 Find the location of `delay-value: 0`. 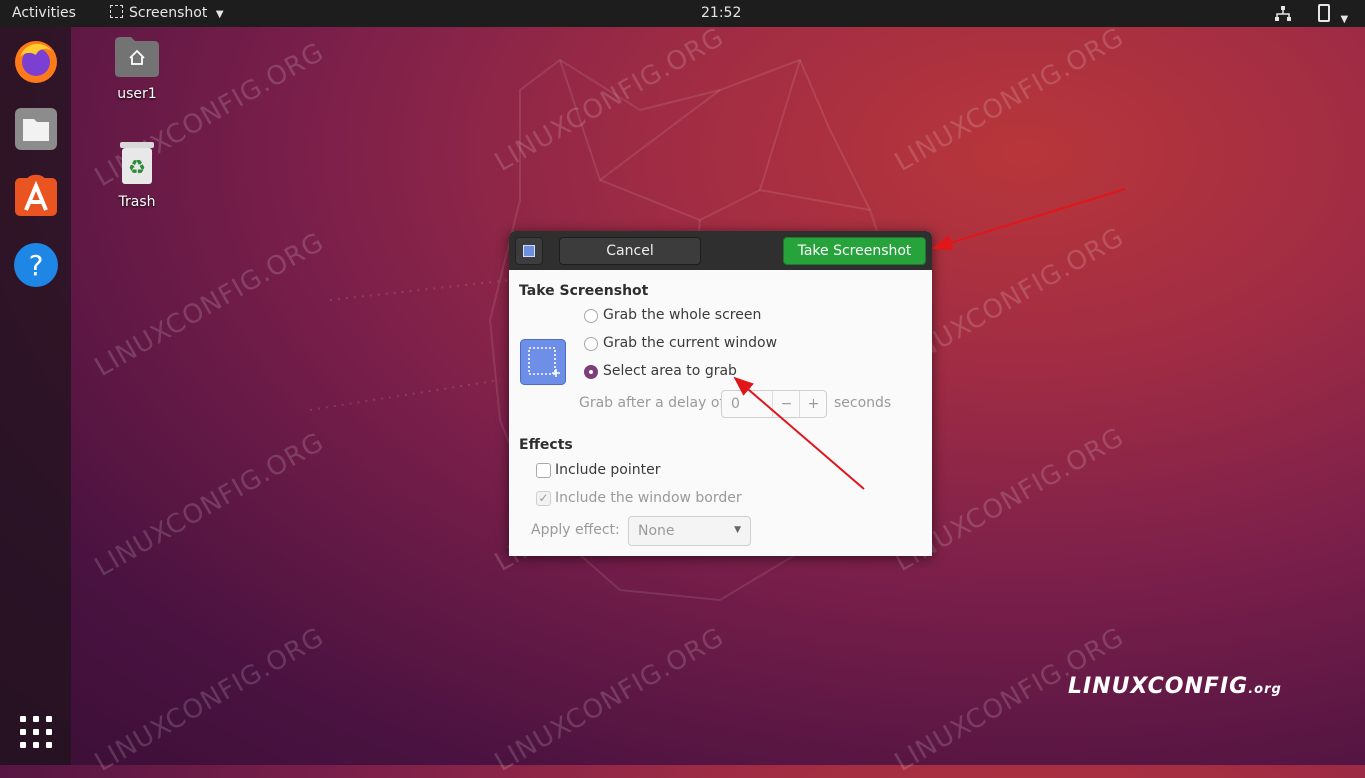

delay-value: 0 is located at coordinates (735, 404).